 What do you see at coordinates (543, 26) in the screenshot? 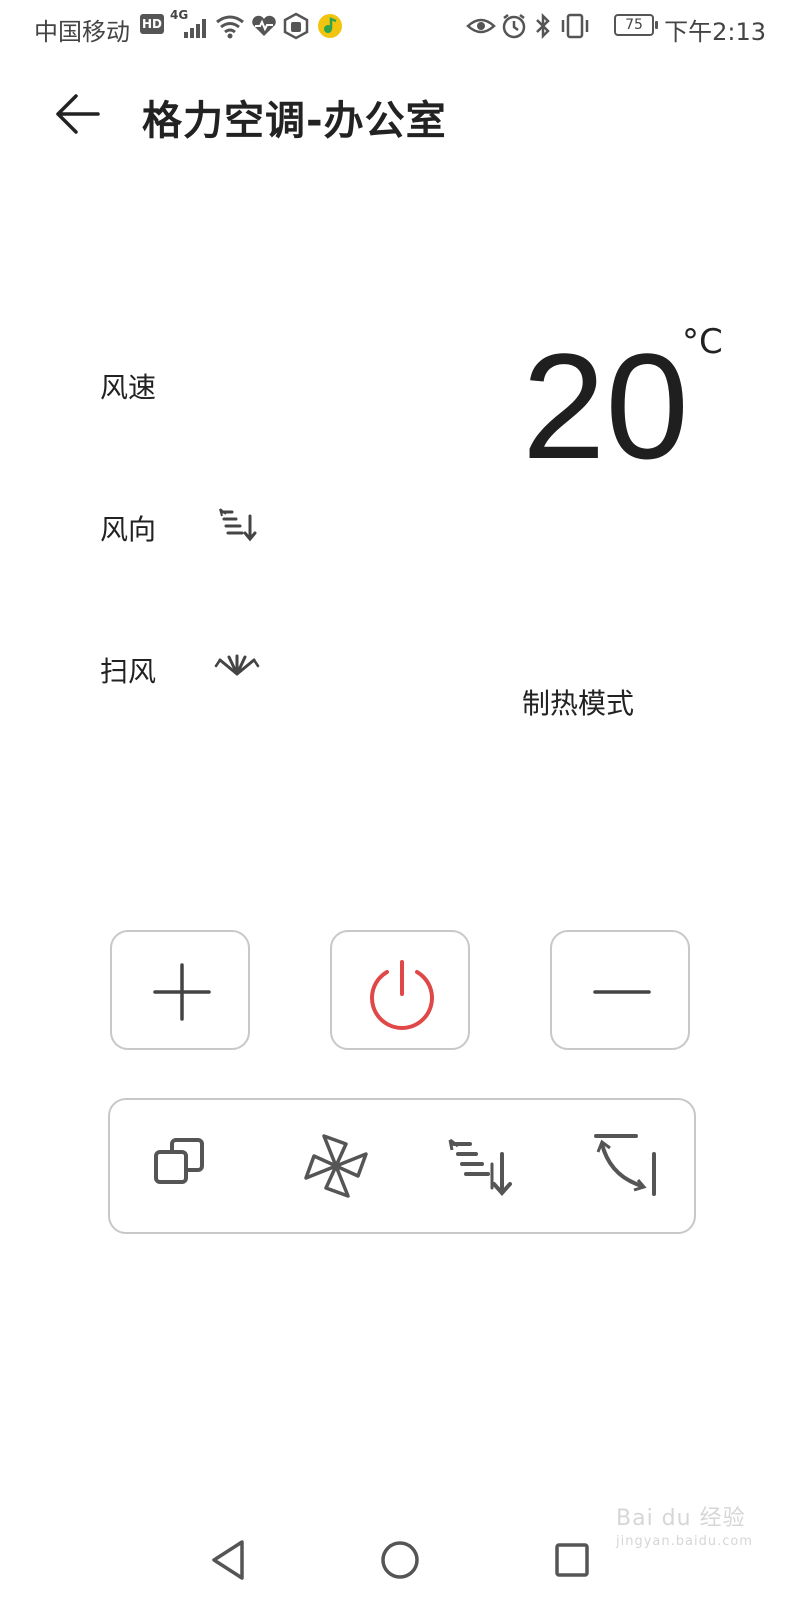
I see `bluetooth-icon` at bounding box center [543, 26].